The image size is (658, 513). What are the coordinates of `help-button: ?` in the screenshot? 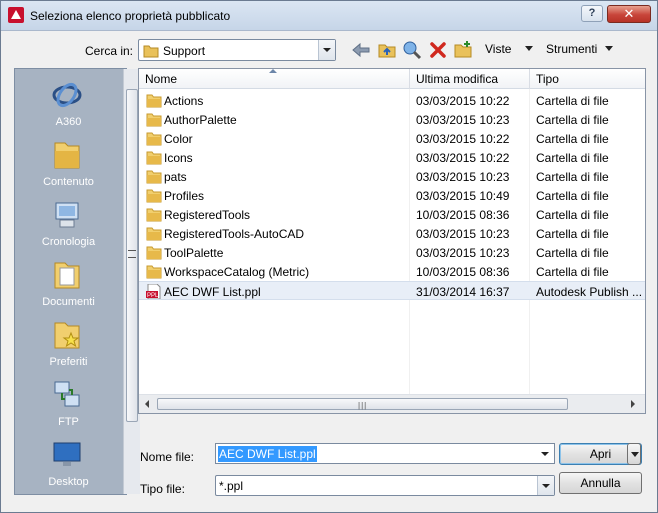 It's located at (592, 13).